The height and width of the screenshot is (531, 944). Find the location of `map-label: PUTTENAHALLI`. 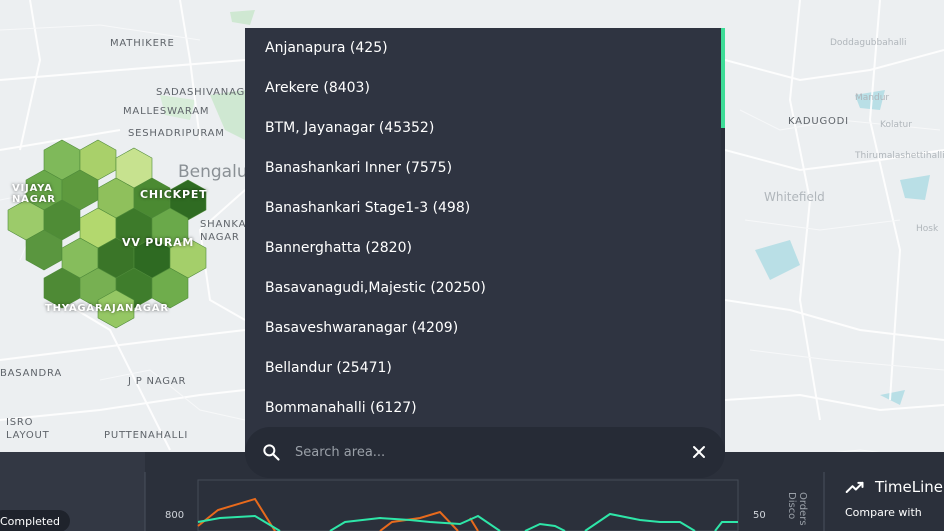

map-label: PUTTENAHALLI is located at coordinates (146, 435).